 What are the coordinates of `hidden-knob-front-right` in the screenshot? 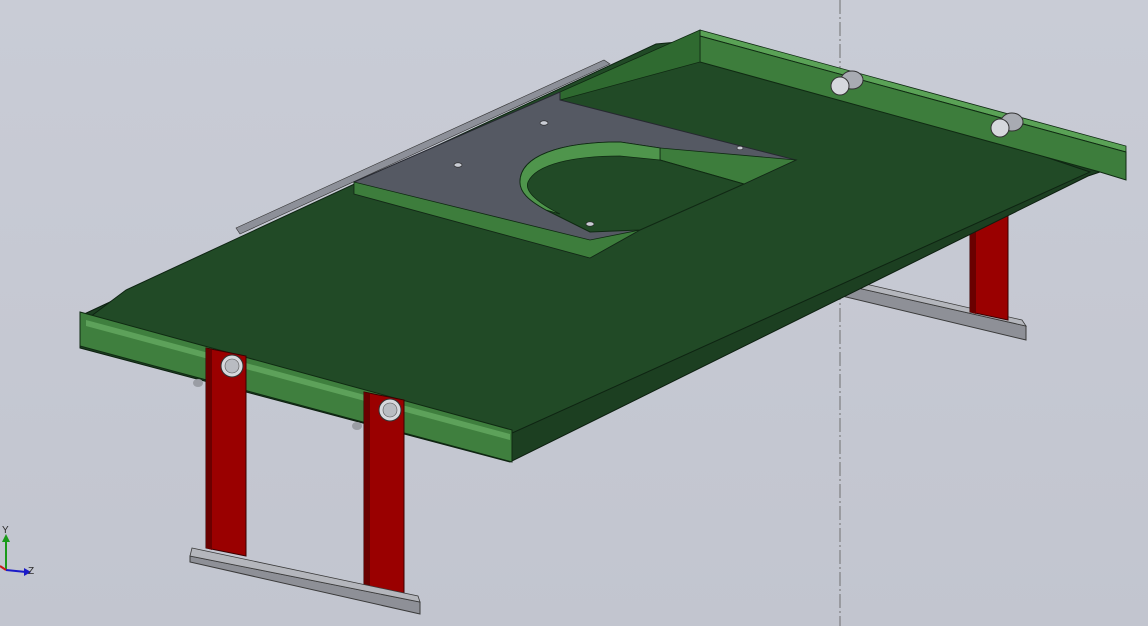 It's located at (357, 426).